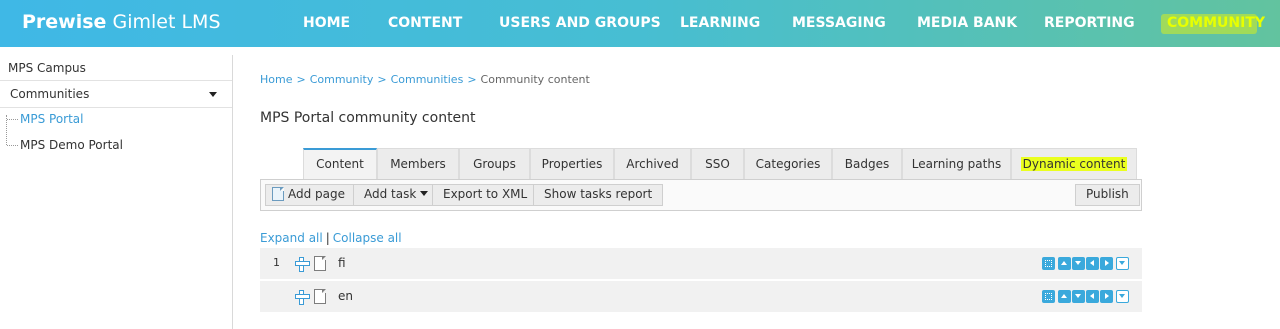 The width and height of the screenshot is (1280, 329). I want to click on tab-archived: Archived, so click(652, 164).